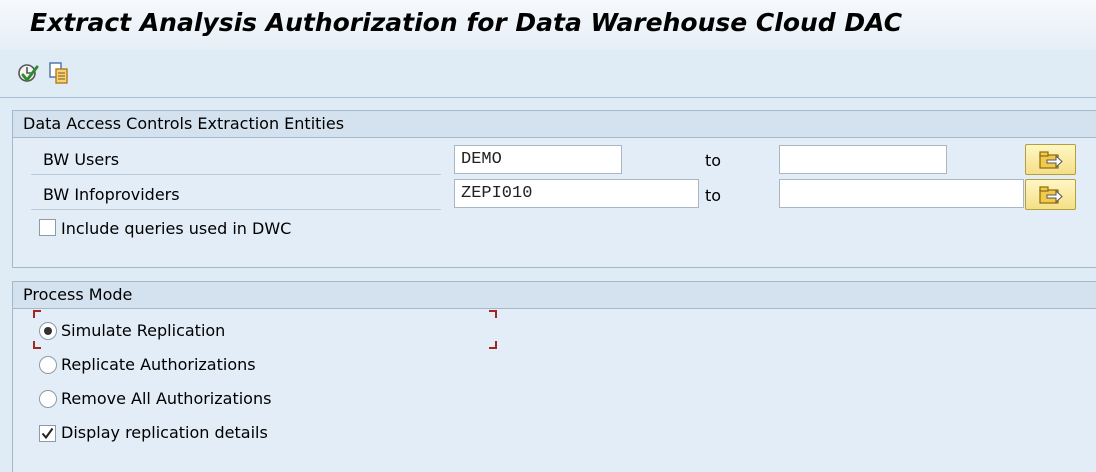 The height and width of the screenshot is (472, 1096). I want to click on bw-infoproviders-multiple-selection-button, so click(1050, 194).